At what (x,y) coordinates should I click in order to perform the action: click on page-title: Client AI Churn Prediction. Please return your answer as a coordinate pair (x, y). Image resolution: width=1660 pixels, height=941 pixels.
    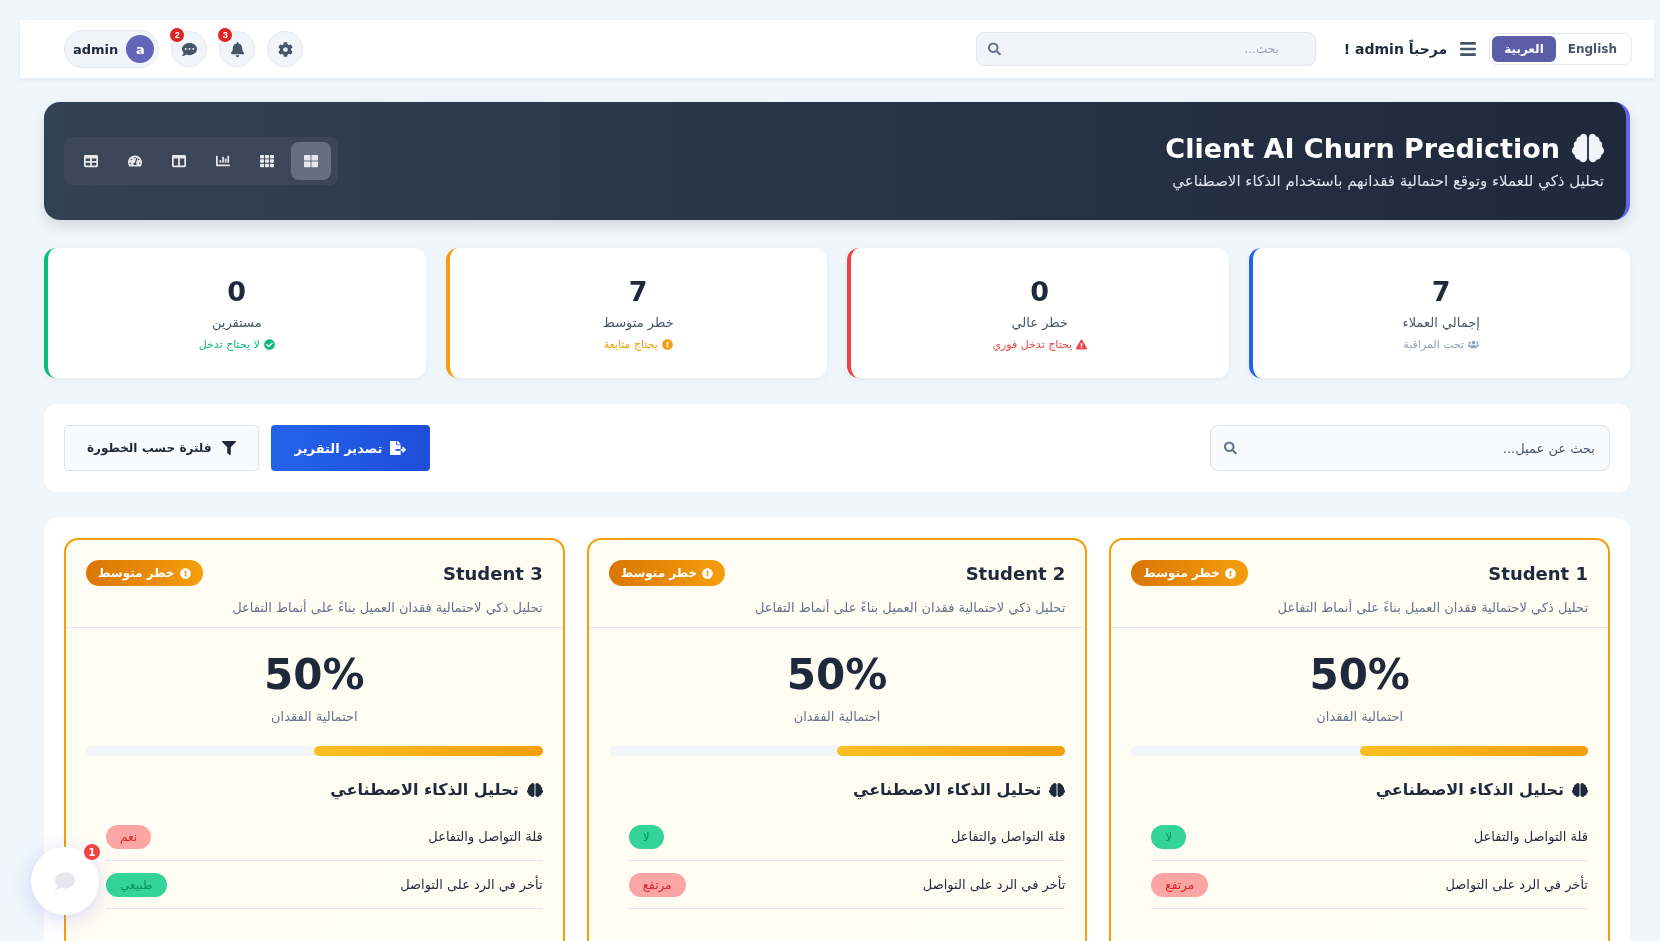
    Looking at the image, I should click on (1362, 148).